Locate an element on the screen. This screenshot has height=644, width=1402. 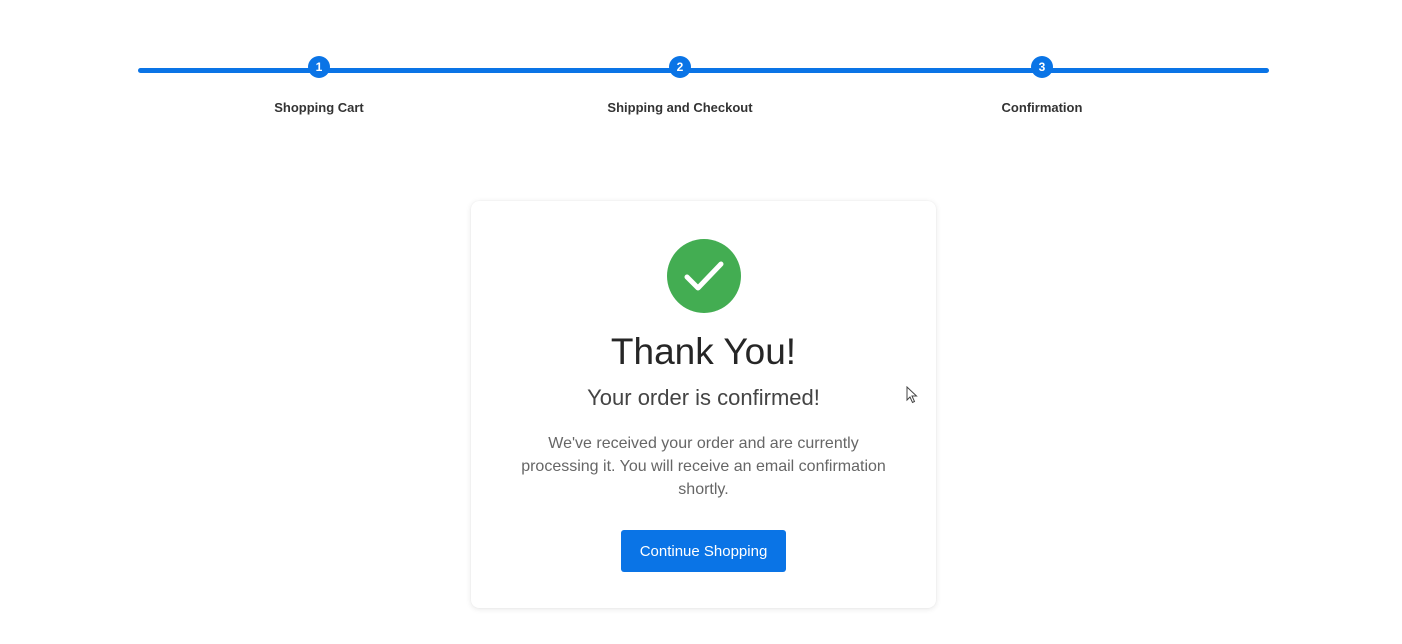
order-confirmed-subtitle: Your order is confirmed! is located at coordinates (703, 397).